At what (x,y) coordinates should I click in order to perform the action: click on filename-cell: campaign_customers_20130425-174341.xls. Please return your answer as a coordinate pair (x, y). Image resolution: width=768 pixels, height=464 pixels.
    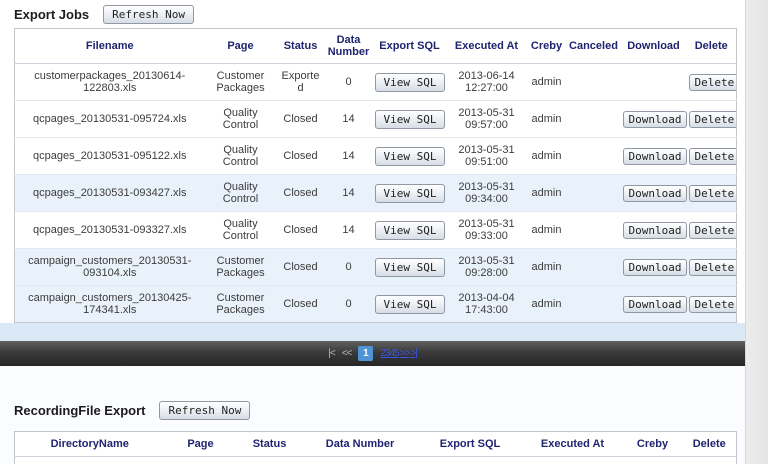
    Looking at the image, I should click on (109, 304).